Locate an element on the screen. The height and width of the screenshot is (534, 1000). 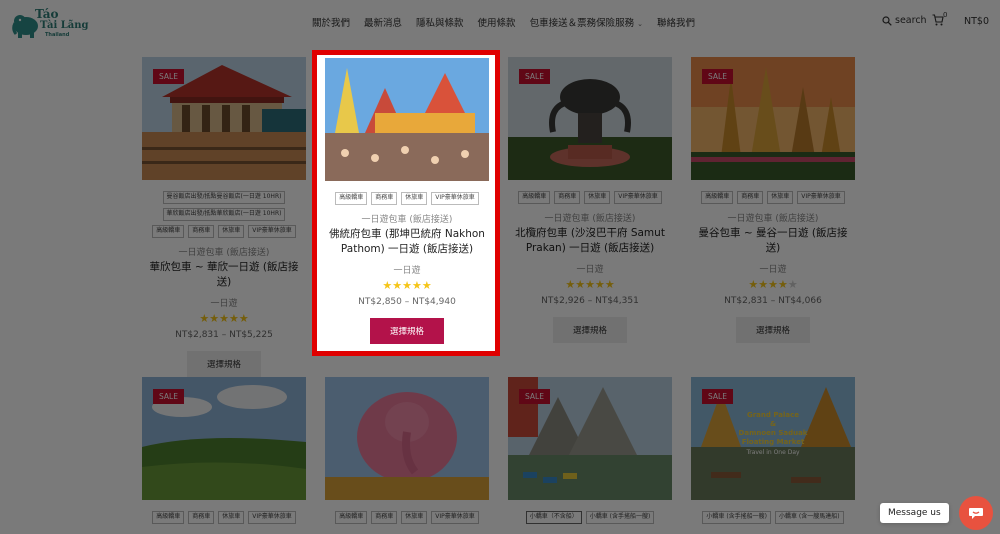
temple-festival-photo is located at coordinates (407, 119).